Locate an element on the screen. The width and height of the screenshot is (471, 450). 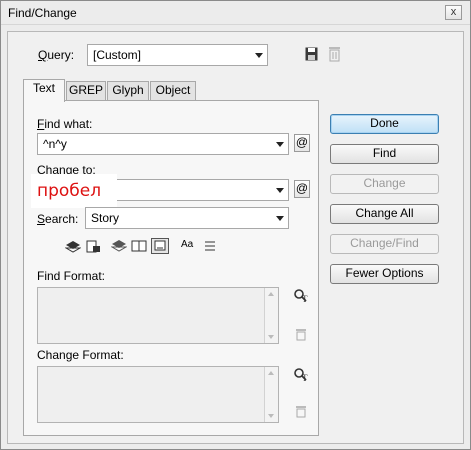
delete-query-icon is located at coordinates (334, 54).